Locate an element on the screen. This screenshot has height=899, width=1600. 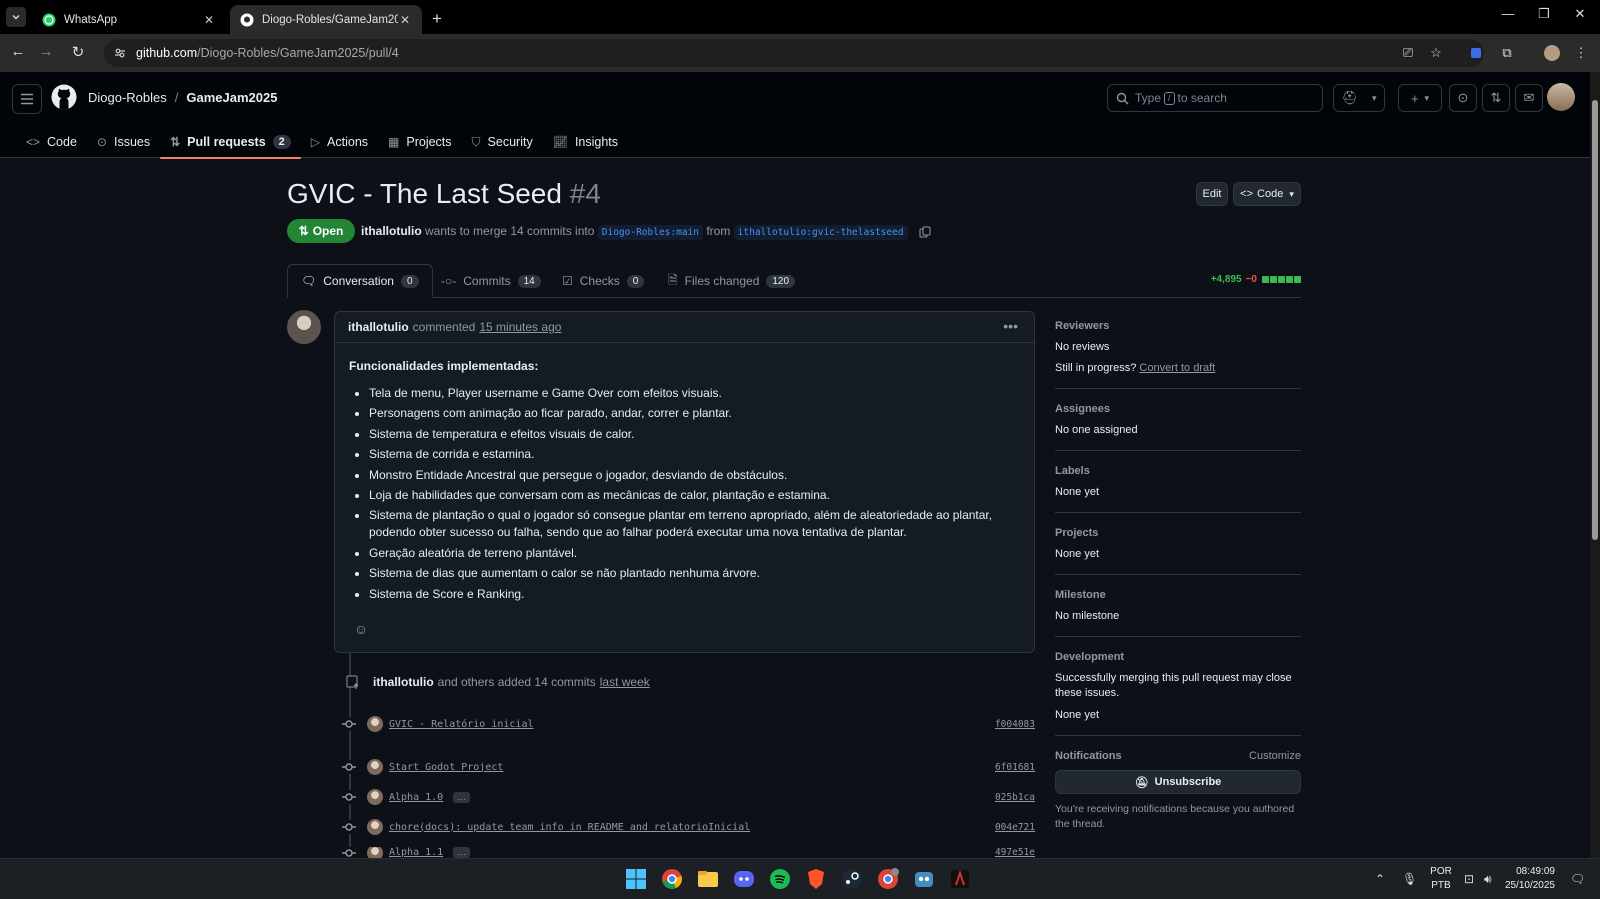
commit-message: Alpha 1.0 is located at coordinates (416, 797).